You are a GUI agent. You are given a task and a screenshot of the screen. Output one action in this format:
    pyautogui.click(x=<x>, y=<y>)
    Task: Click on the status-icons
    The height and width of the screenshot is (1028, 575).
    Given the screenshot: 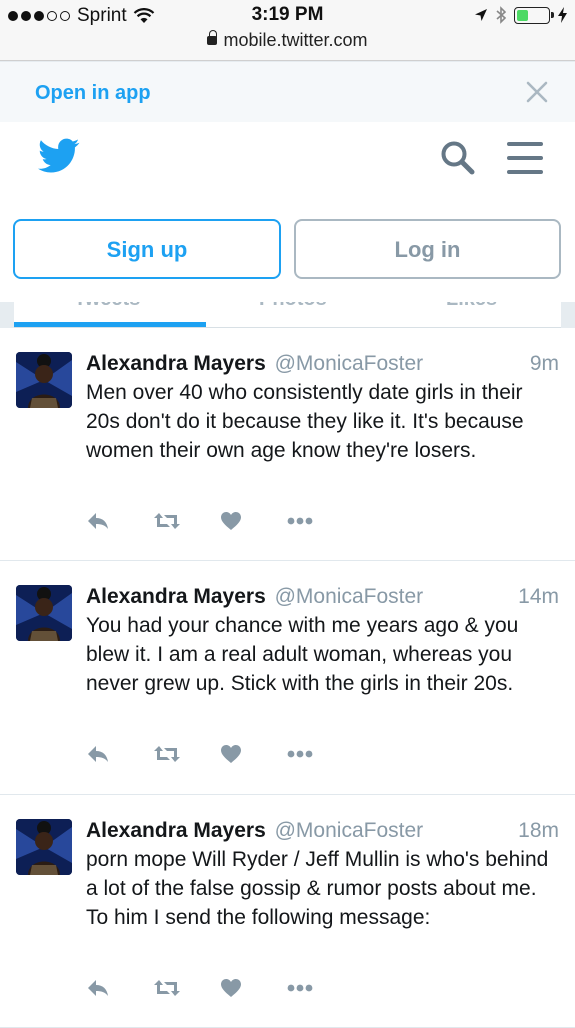 What is the action you would take?
    pyautogui.click(x=520, y=15)
    